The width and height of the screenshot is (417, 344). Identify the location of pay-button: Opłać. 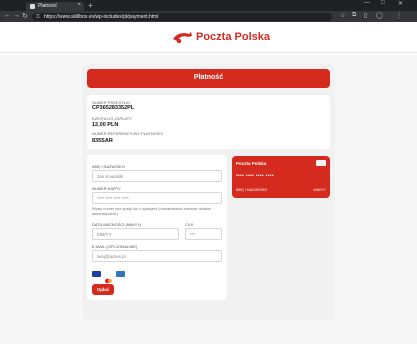
(103, 289).